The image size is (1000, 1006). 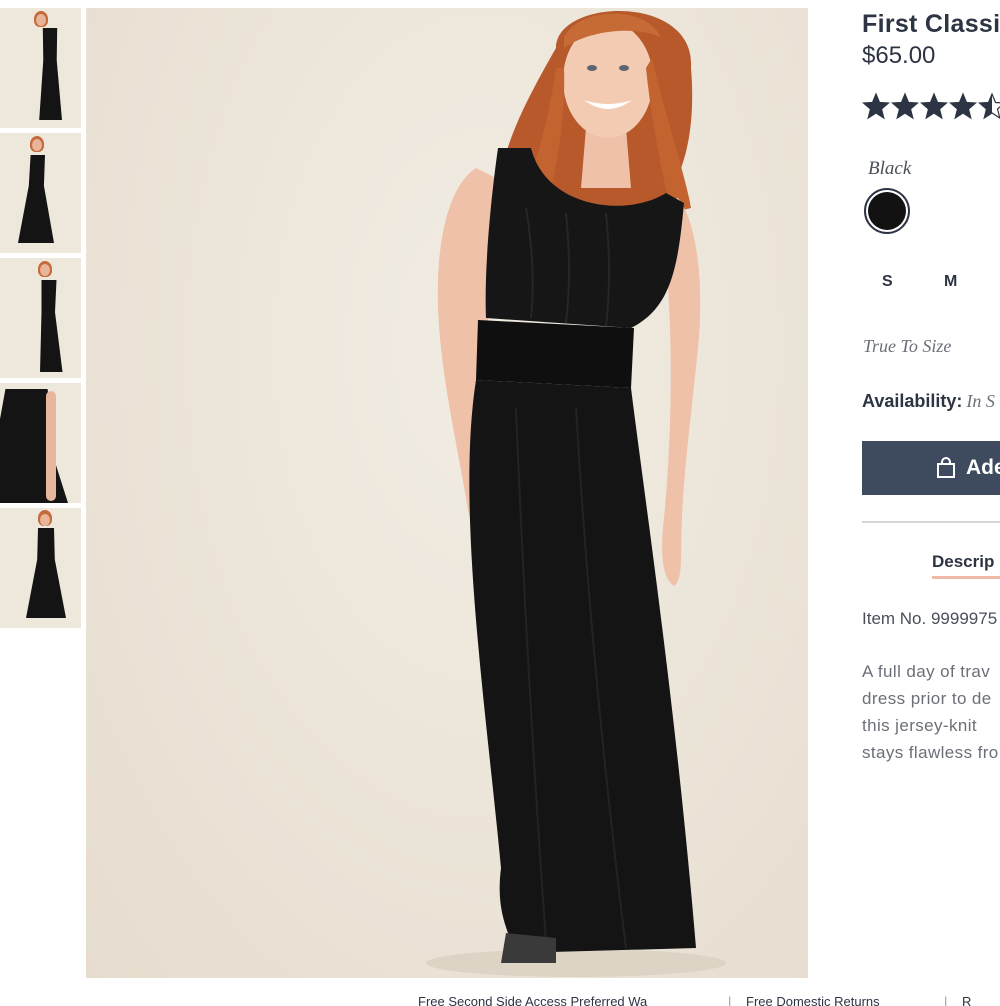 What do you see at coordinates (931, 522) in the screenshot?
I see `section-divider` at bounding box center [931, 522].